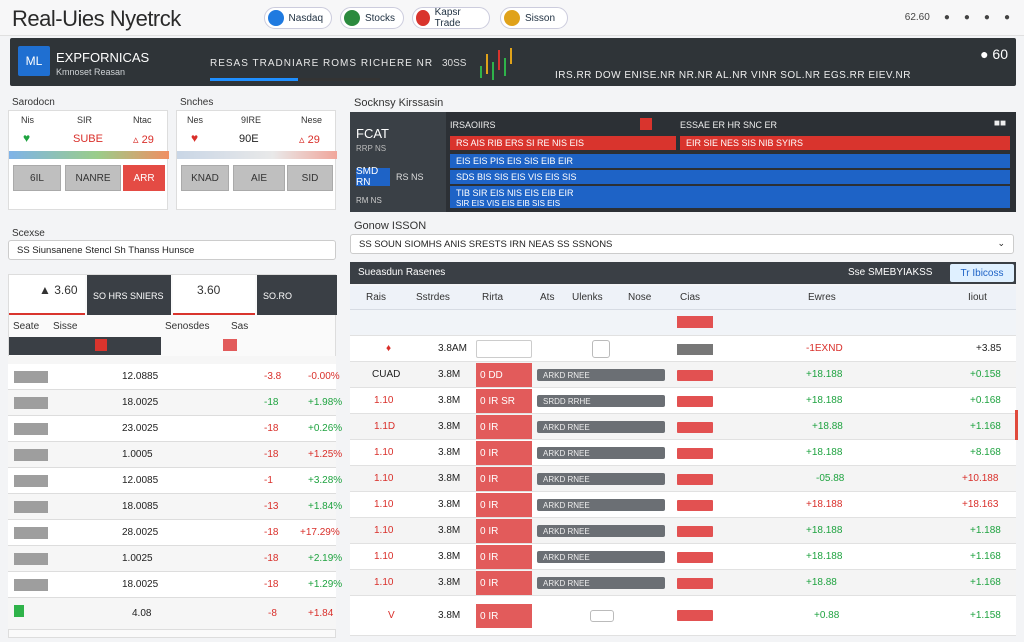  Describe the element at coordinates (683, 401) in the screenshot. I see `table-row: 1.10 3.8M 0 IR SR SRDD RRHE +18.188 +0.168` at that location.